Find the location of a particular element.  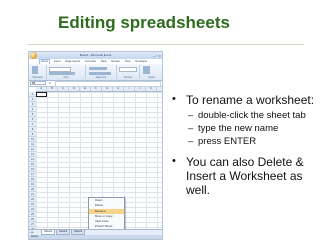

indent-icons is located at coordinates (100, 73).